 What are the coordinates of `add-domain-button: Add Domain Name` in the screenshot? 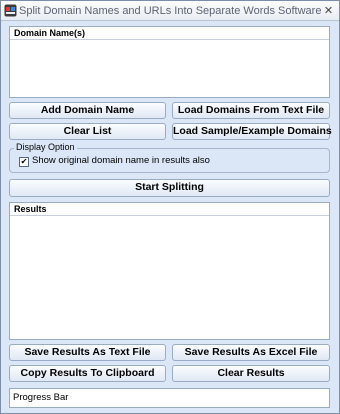 It's located at (87, 110).